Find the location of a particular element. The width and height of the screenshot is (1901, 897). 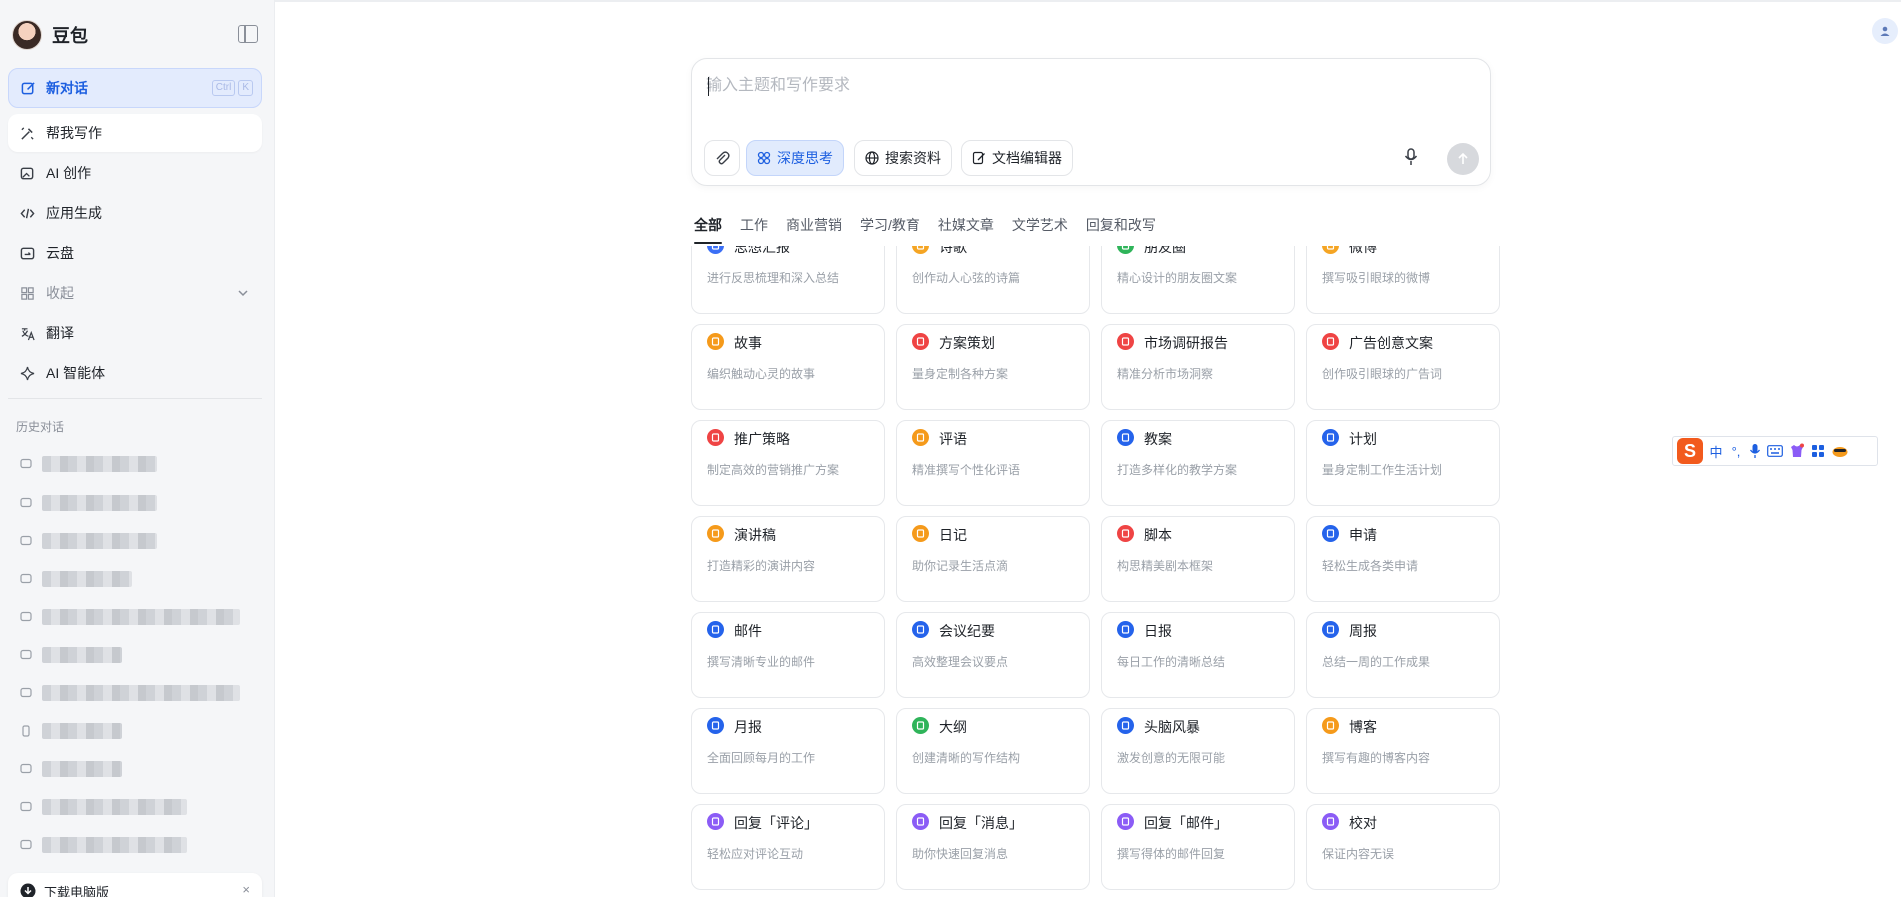

template-description: 编织触动心灵的故事 is located at coordinates (761, 374).